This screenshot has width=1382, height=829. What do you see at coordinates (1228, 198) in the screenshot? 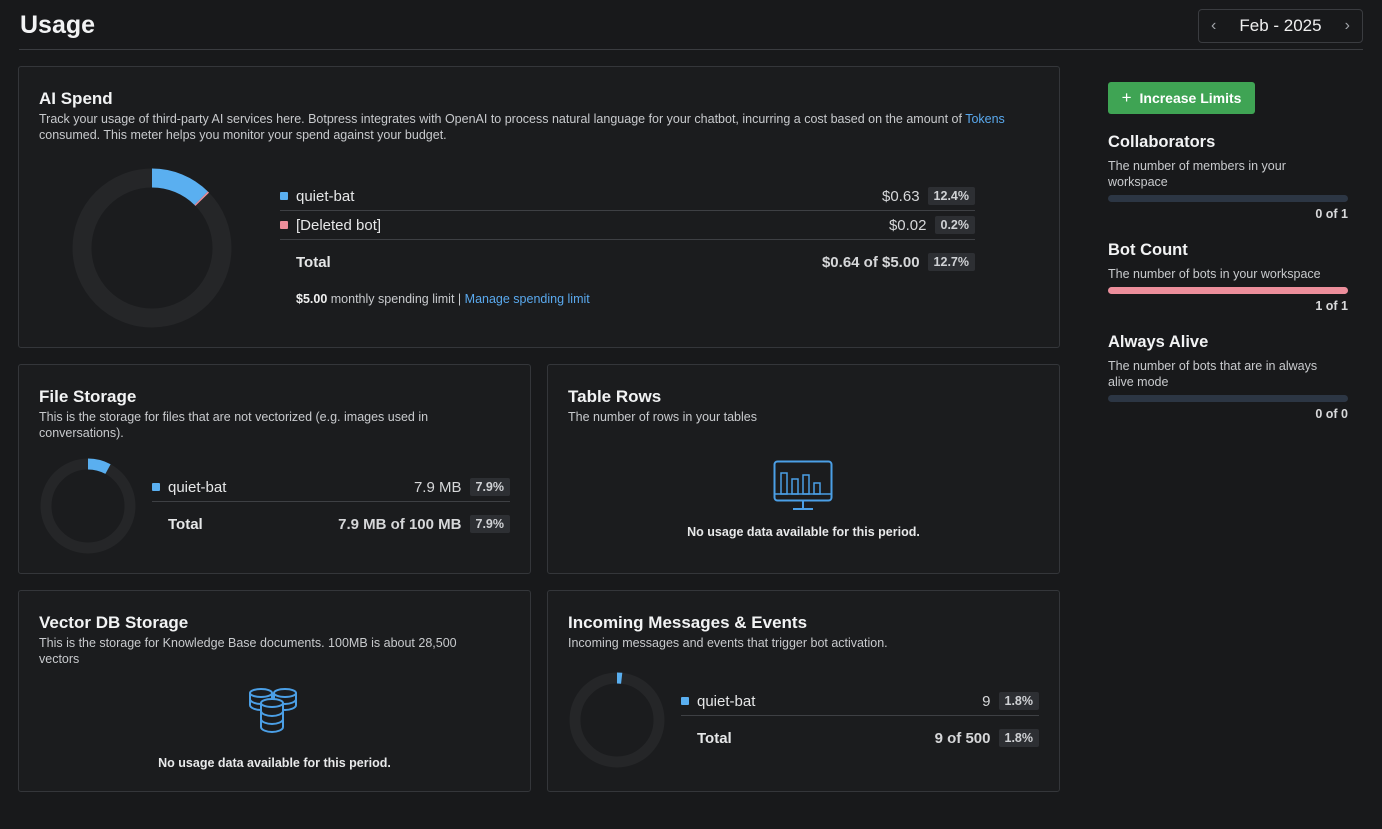
I see `collaborators-bar` at bounding box center [1228, 198].